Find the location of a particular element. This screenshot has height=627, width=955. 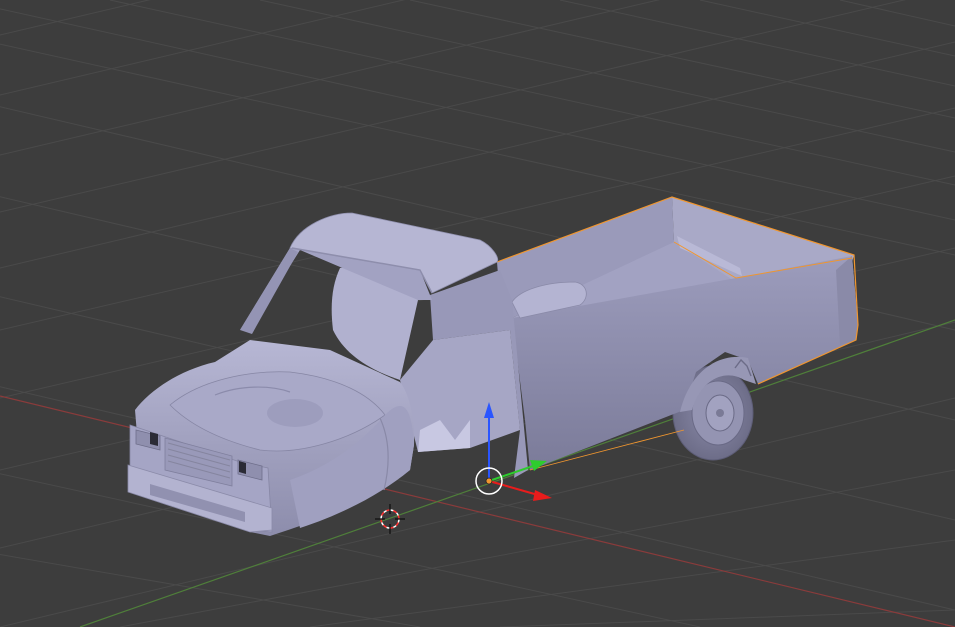

a-pillar is located at coordinates (269, 291).